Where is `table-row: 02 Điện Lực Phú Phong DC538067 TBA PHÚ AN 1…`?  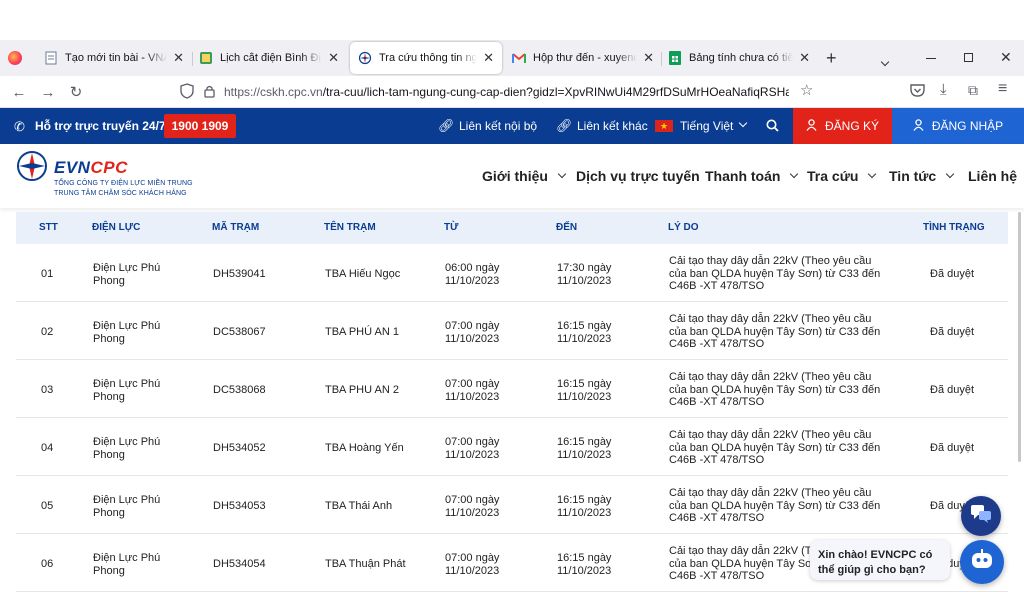 table-row: 02 Điện Lực Phú Phong DC538067 TBA PHÚ AN 1… is located at coordinates (512, 331).